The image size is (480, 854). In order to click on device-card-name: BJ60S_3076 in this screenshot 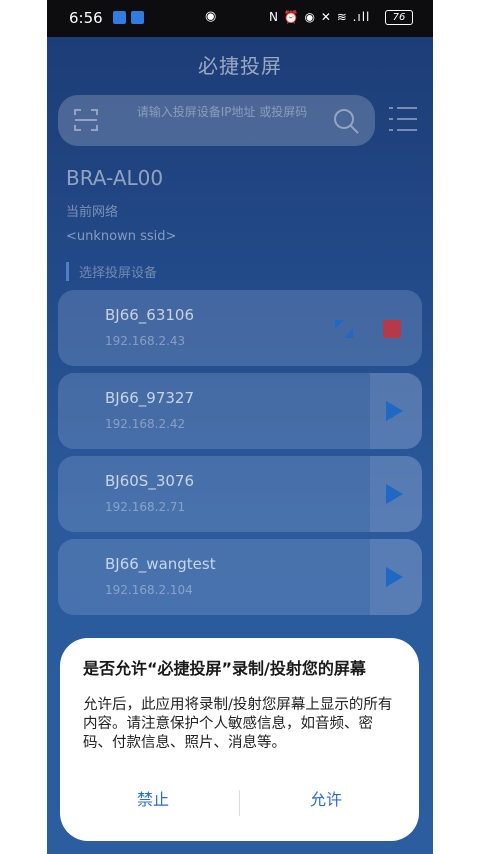, I will do `click(149, 481)`.